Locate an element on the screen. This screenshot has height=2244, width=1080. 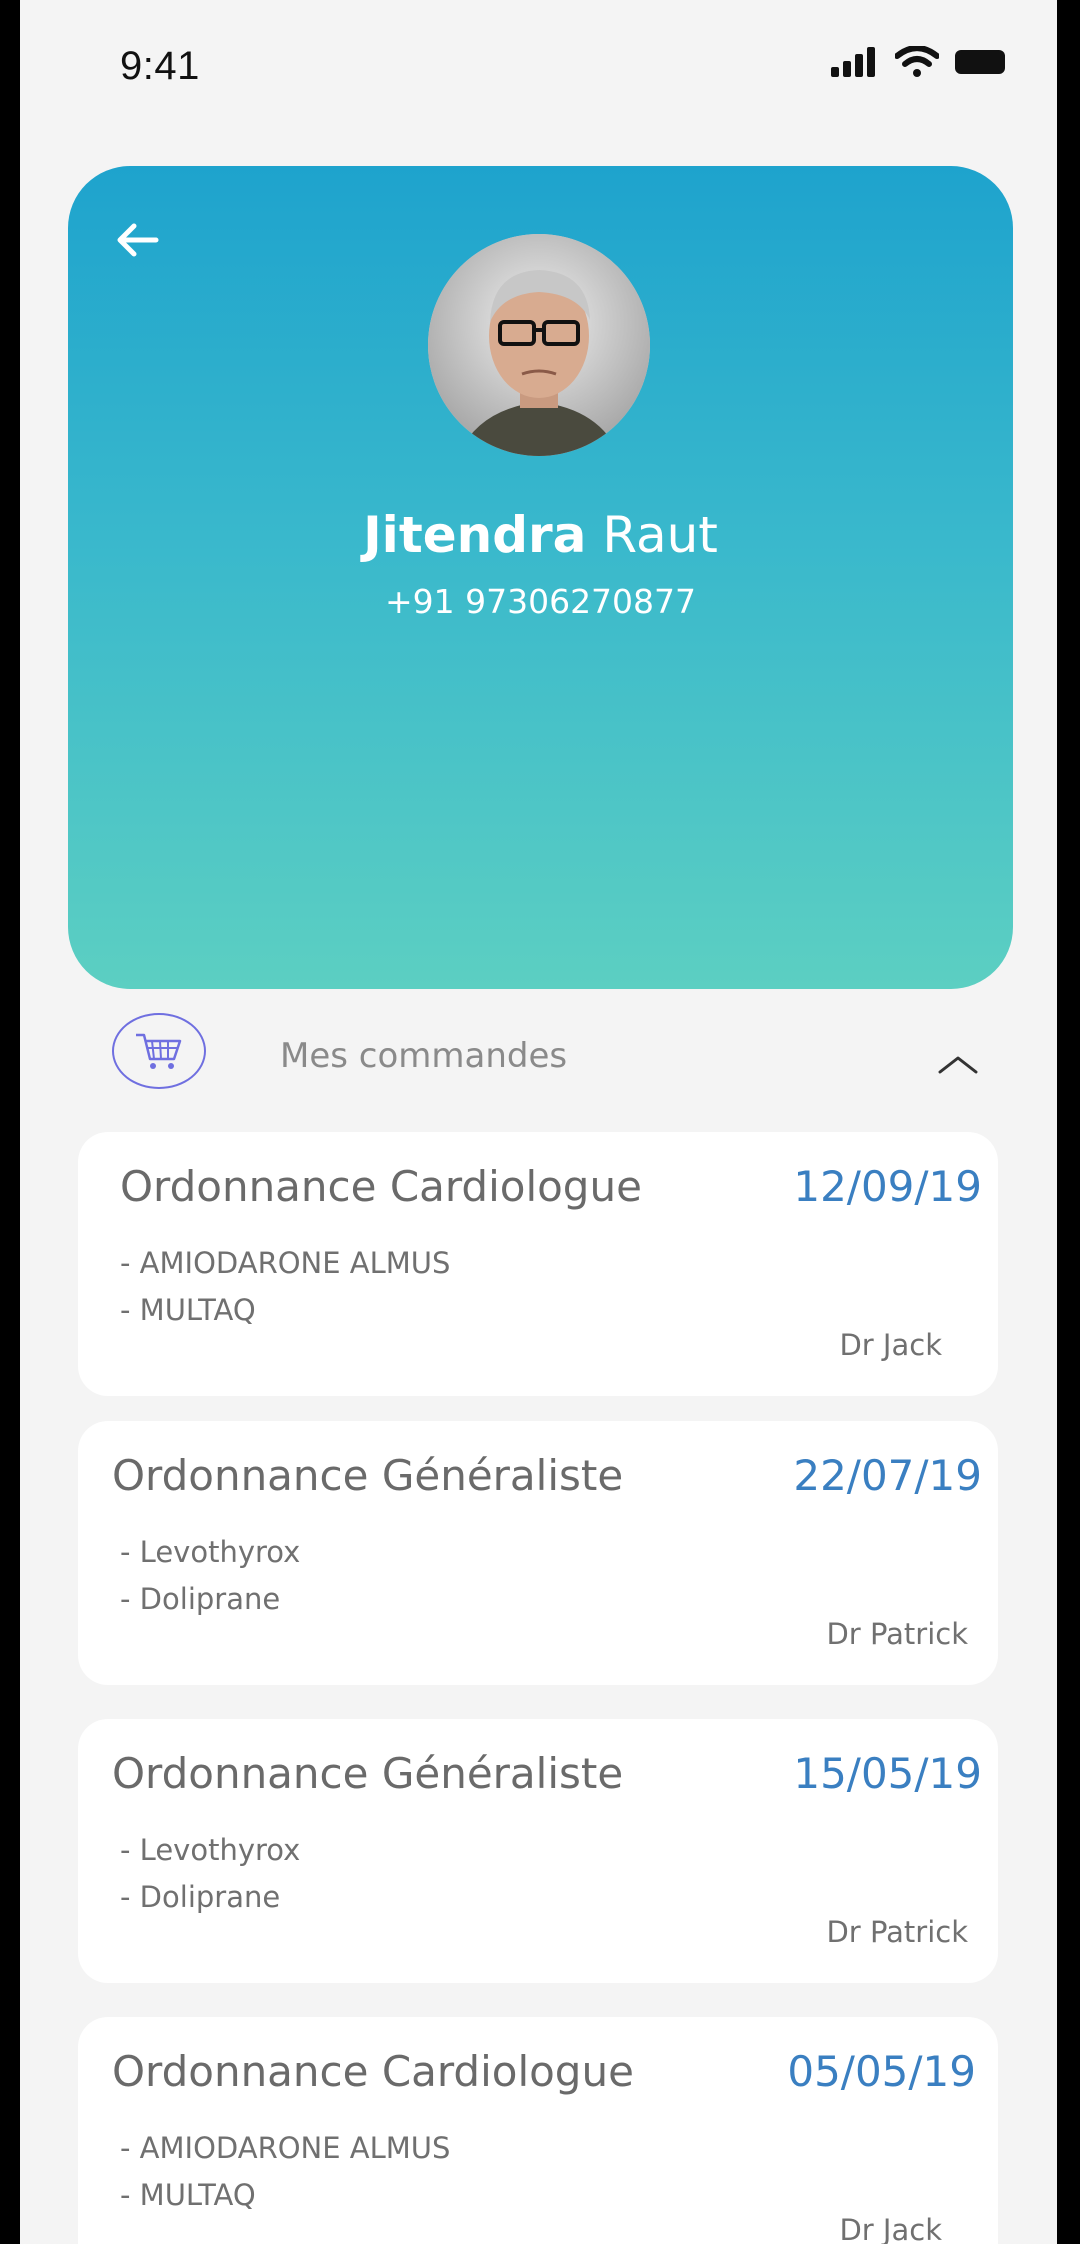
avatar-portrait is located at coordinates (539, 345).